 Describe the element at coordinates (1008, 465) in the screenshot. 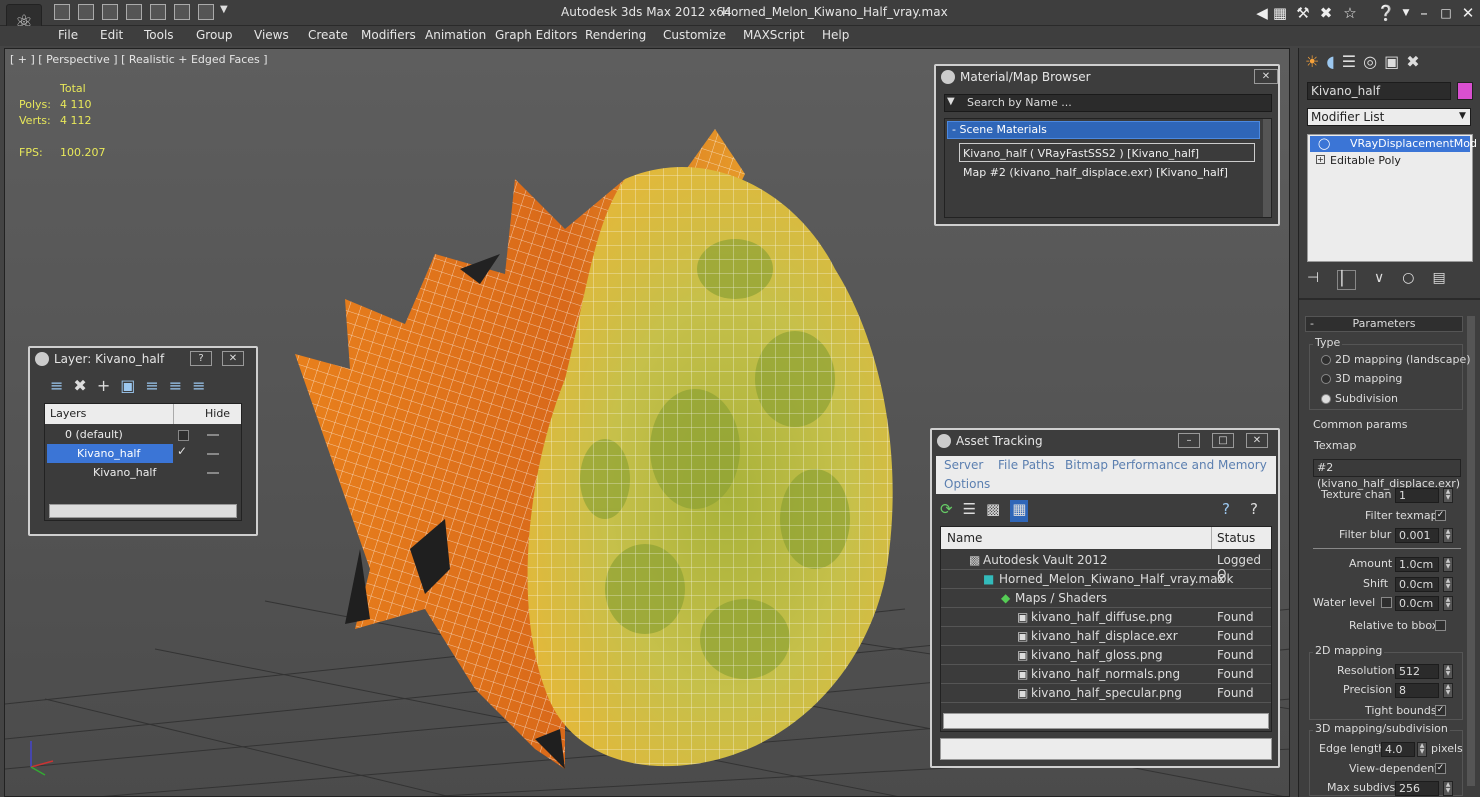

I see `asset-menu-file: File` at that location.